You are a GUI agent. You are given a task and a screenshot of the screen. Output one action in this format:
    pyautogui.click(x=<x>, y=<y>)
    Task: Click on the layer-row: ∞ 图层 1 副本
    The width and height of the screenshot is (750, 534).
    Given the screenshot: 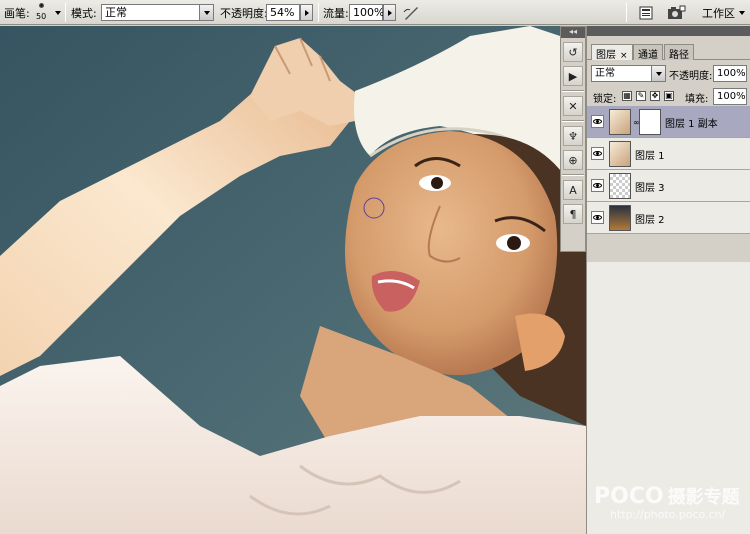 What is the action you would take?
    pyautogui.click(x=668, y=122)
    